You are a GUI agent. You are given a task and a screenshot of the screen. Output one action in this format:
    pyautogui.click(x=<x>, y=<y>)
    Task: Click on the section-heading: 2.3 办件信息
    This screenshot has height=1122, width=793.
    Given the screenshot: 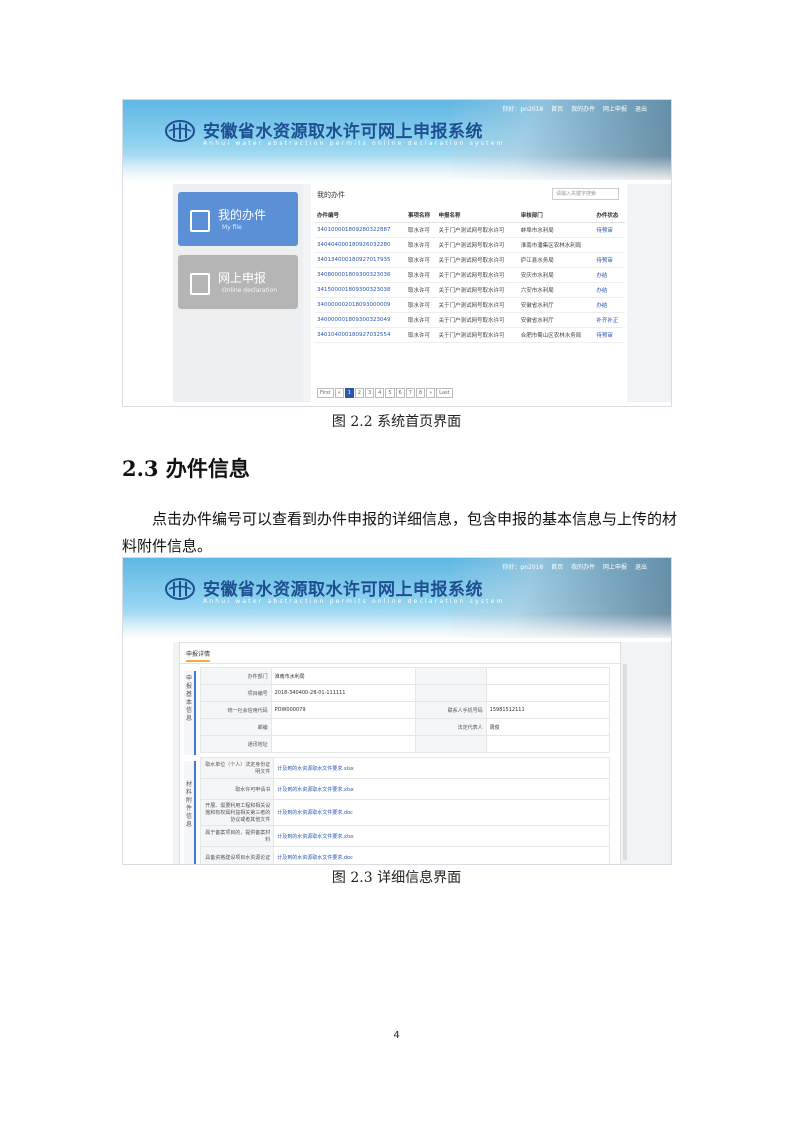 What is the action you would take?
    pyautogui.click(x=186, y=468)
    